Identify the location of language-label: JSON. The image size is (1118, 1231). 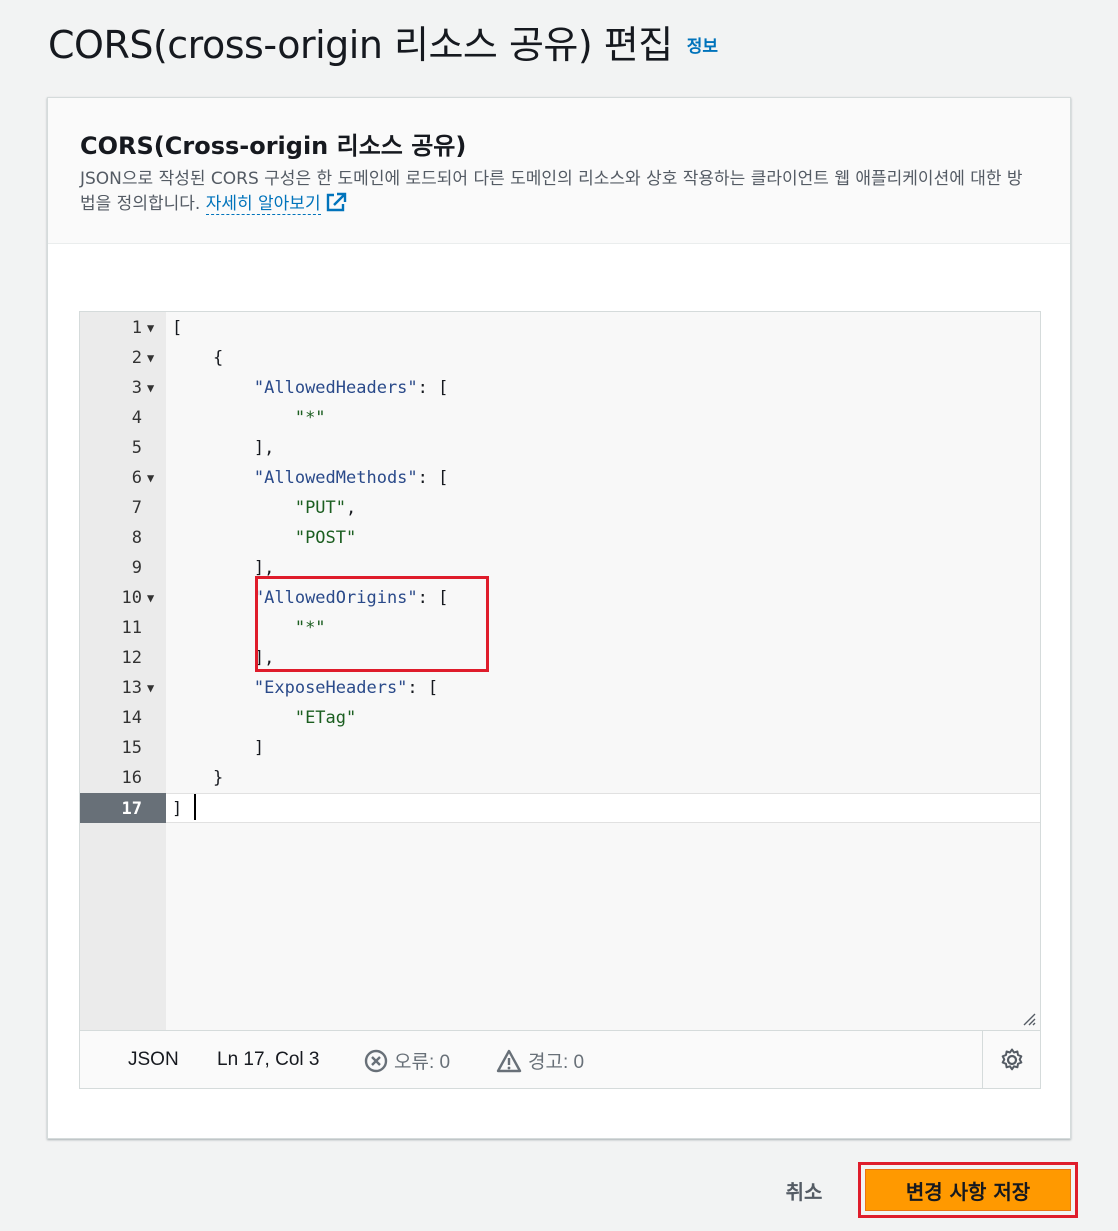
(153, 1059).